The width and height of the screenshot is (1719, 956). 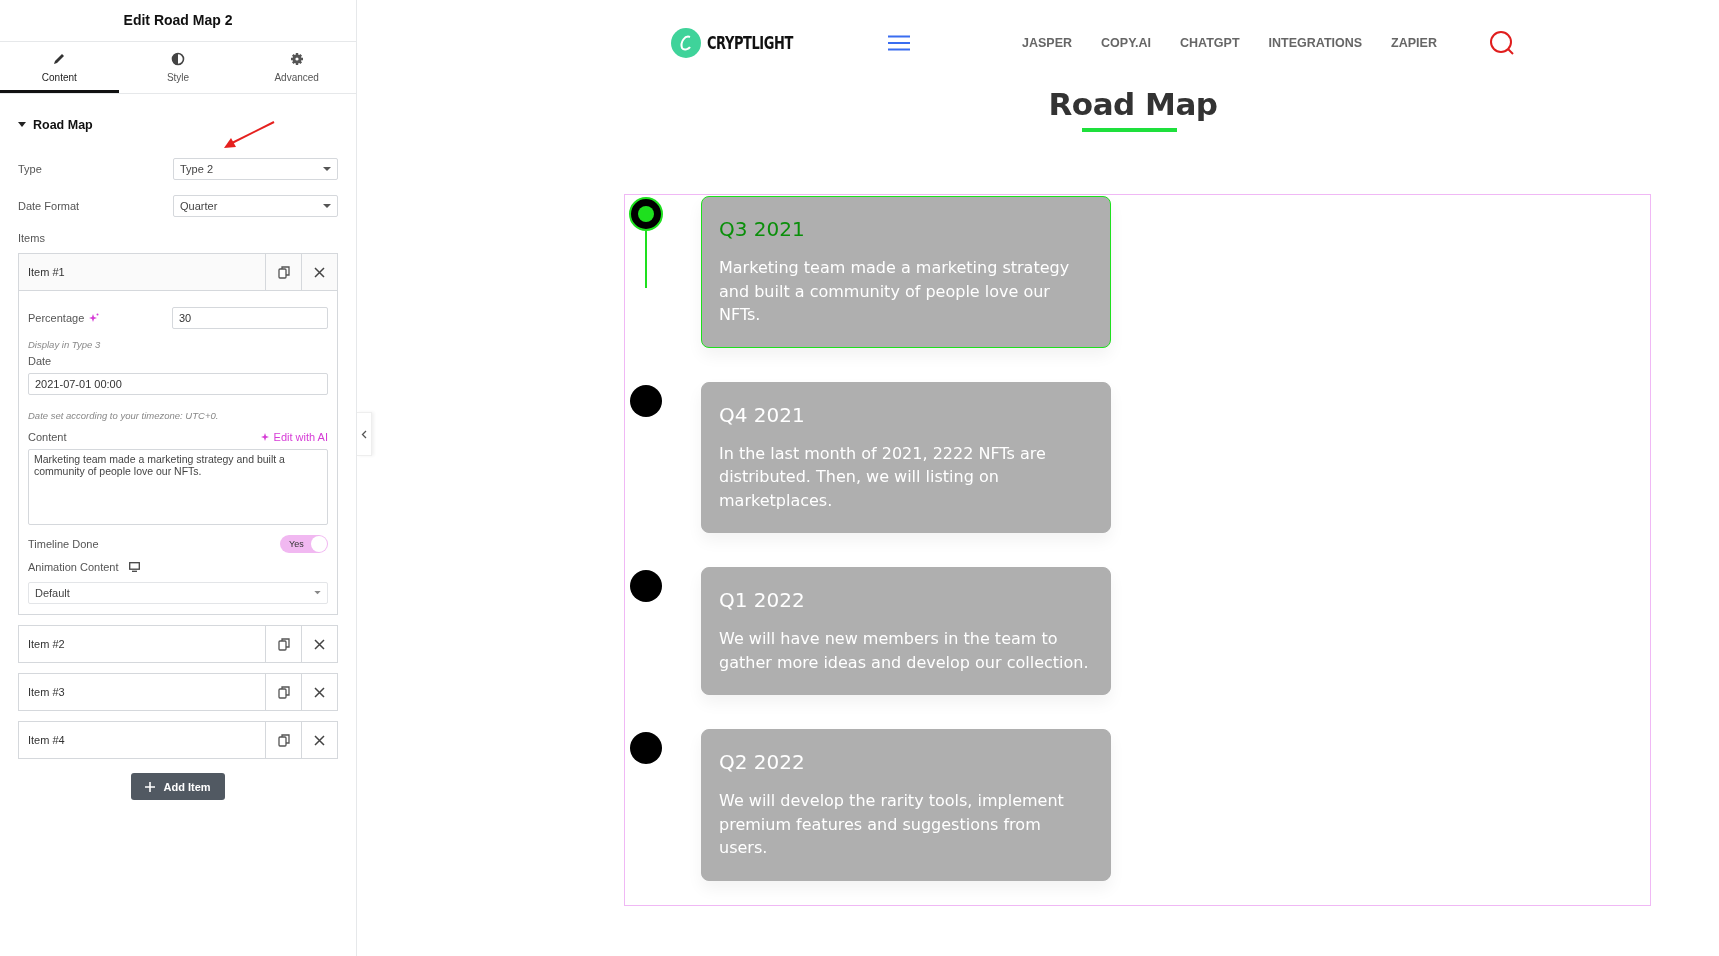 What do you see at coordinates (142, 692) in the screenshot?
I see `item-title: Item #3` at bounding box center [142, 692].